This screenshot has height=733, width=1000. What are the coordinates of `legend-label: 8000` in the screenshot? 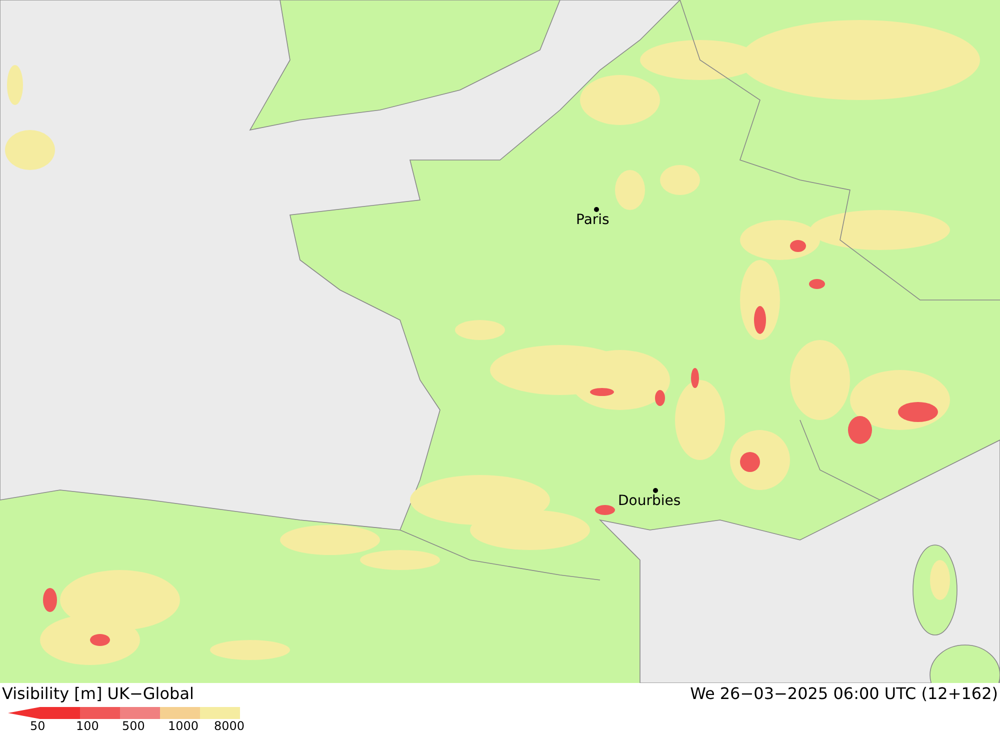 It's located at (230, 726).